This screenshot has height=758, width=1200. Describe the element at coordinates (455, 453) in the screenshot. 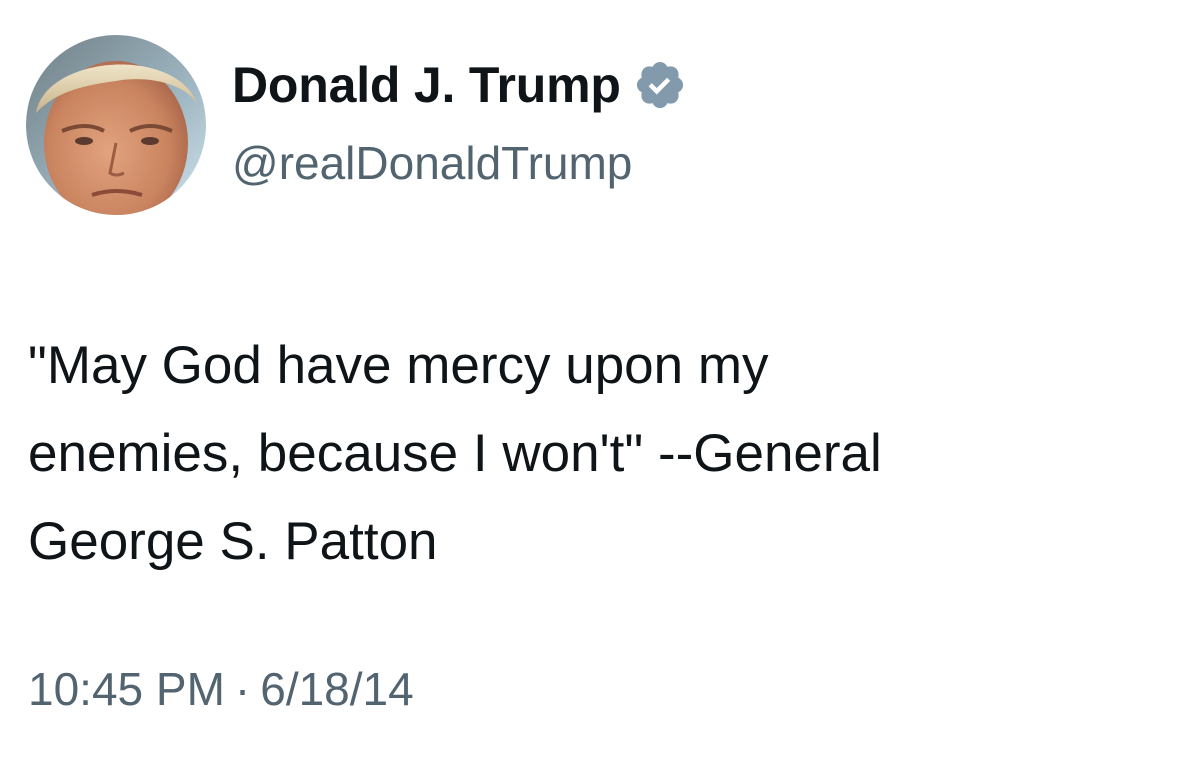

I see `tweet-text-line: enemies, because I won't" --General` at that location.